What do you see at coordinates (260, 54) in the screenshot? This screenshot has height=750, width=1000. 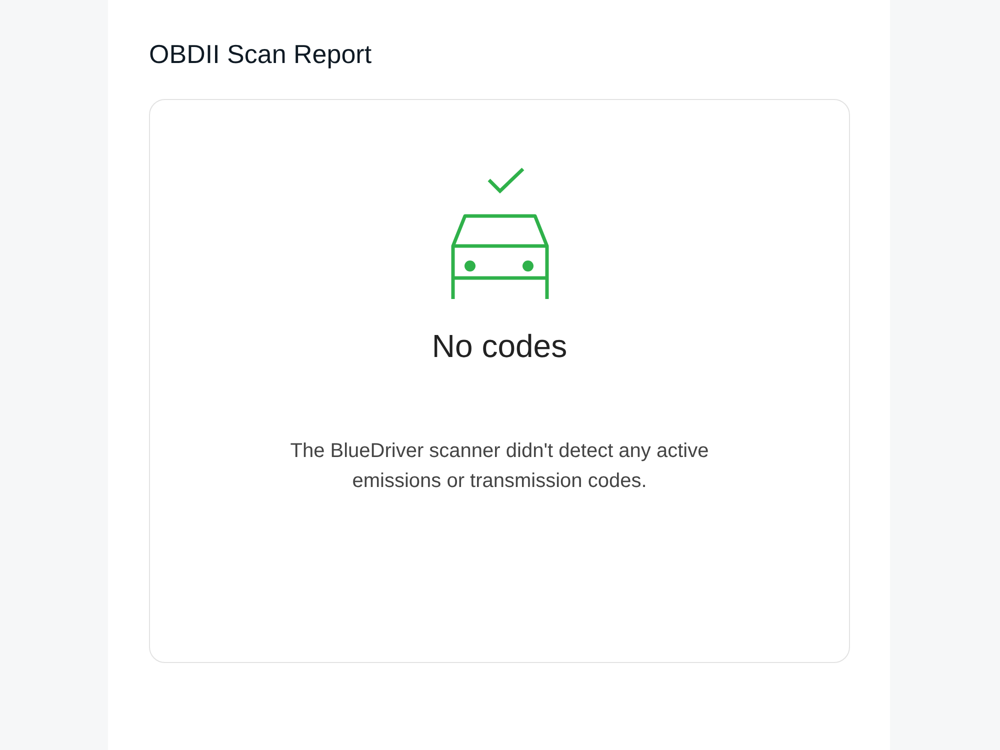 I see `page-title: OBDII Scan Report` at bounding box center [260, 54].